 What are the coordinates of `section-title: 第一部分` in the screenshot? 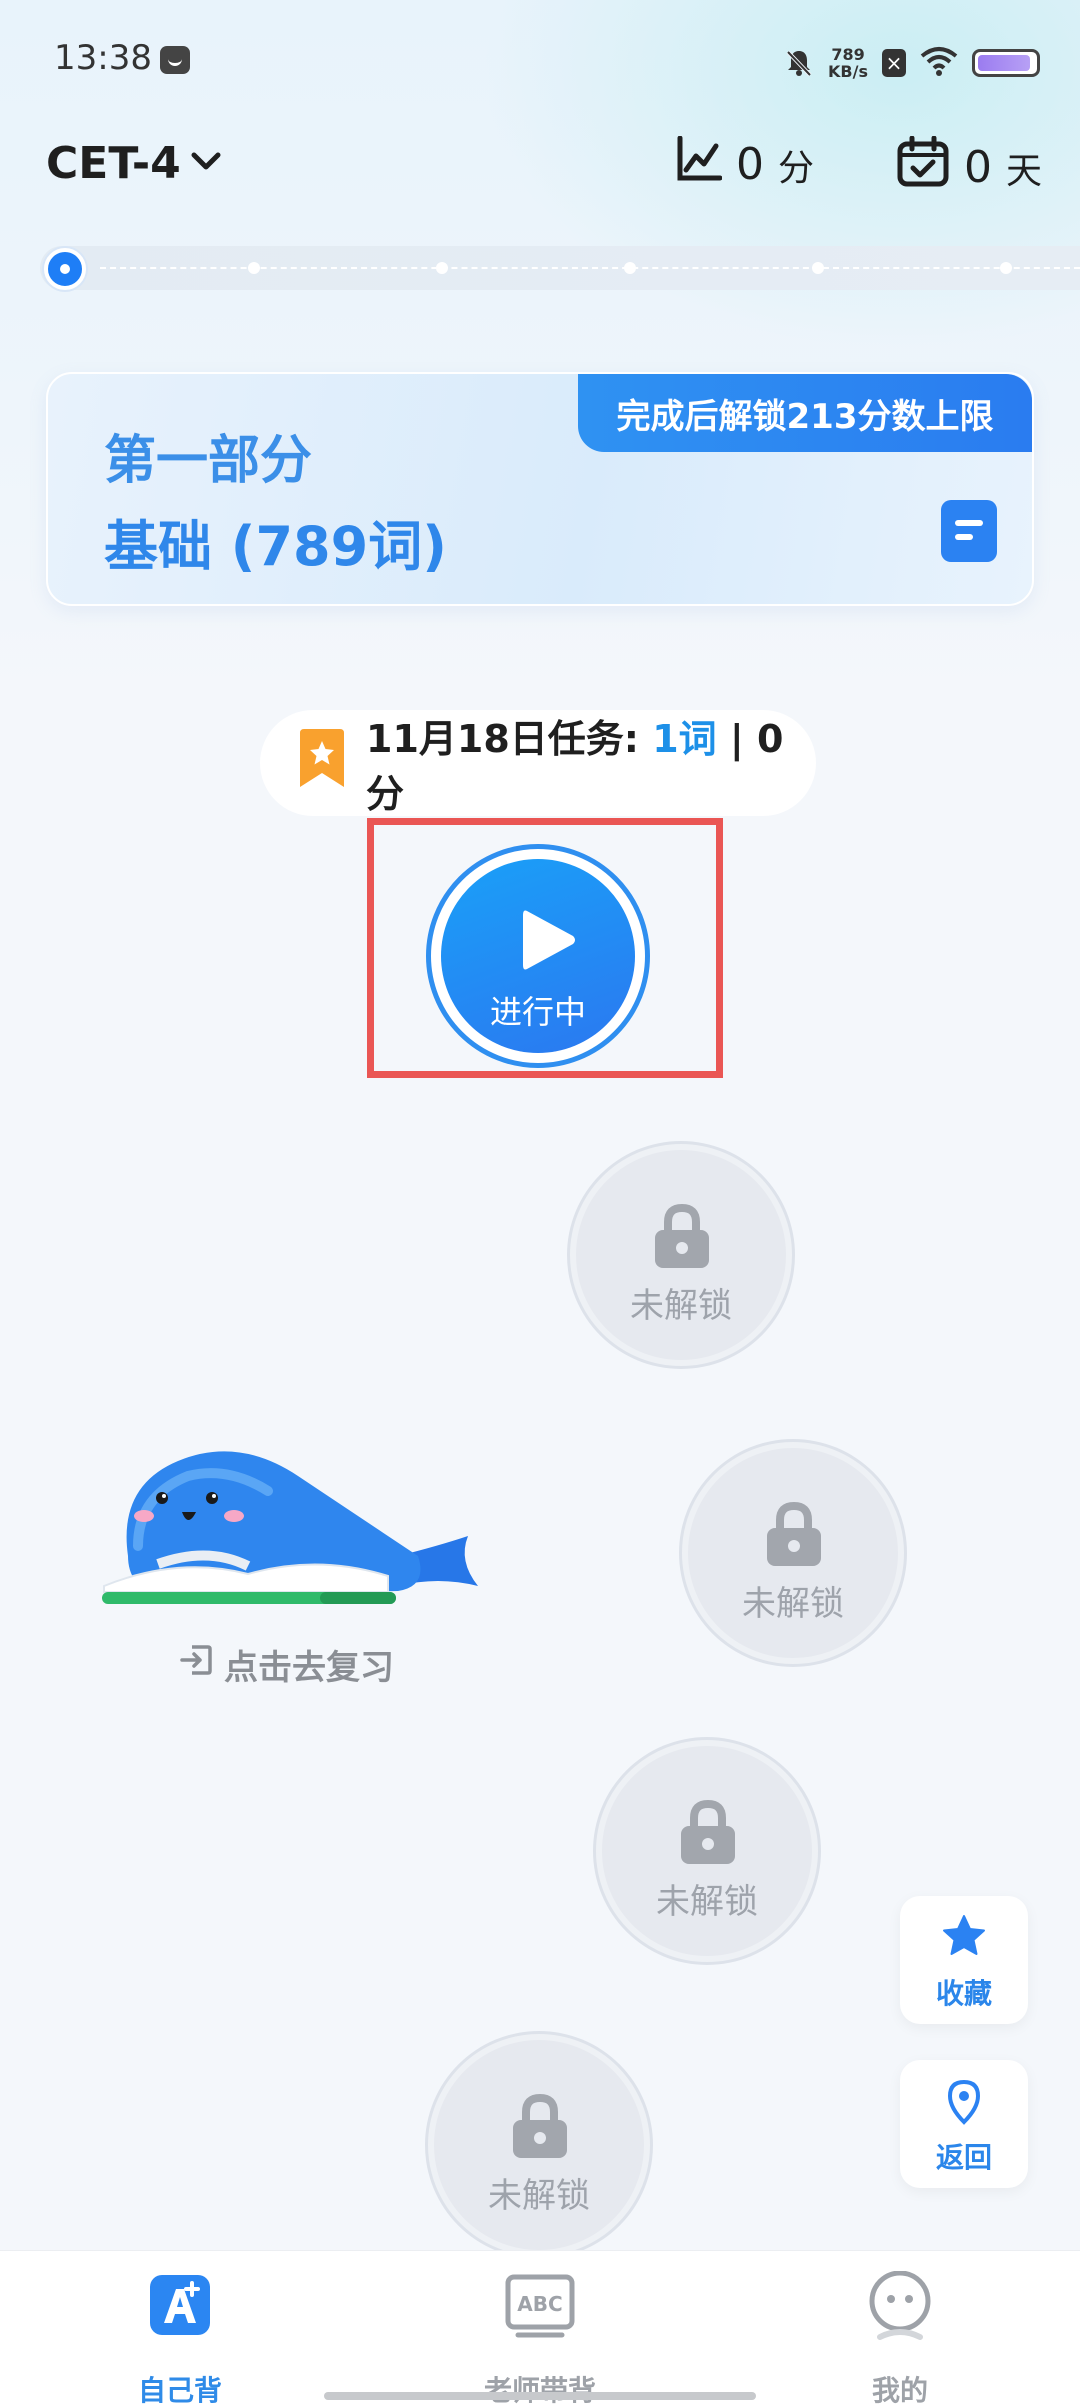 It's located at (208, 461).